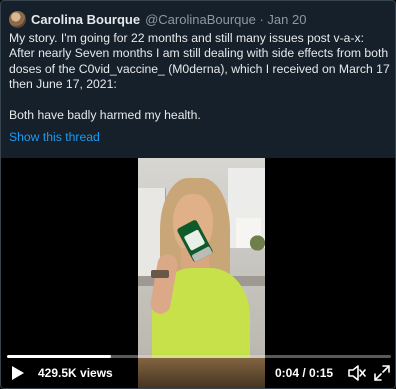  I want to click on progress-fill, so click(59, 356).